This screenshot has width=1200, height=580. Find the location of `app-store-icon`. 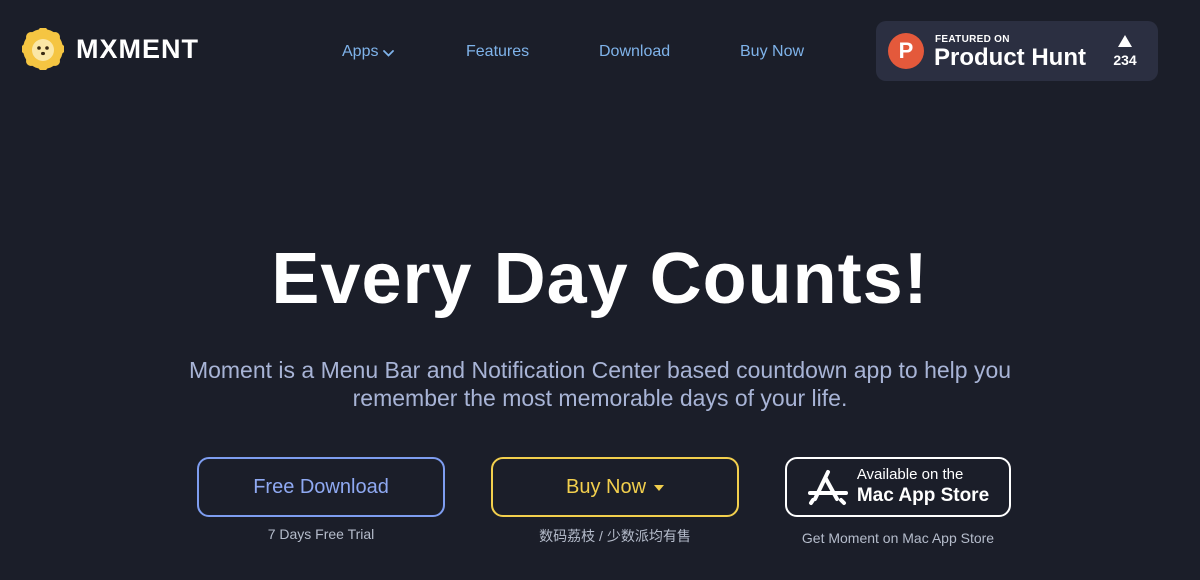

app-store-icon is located at coordinates (827, 487).